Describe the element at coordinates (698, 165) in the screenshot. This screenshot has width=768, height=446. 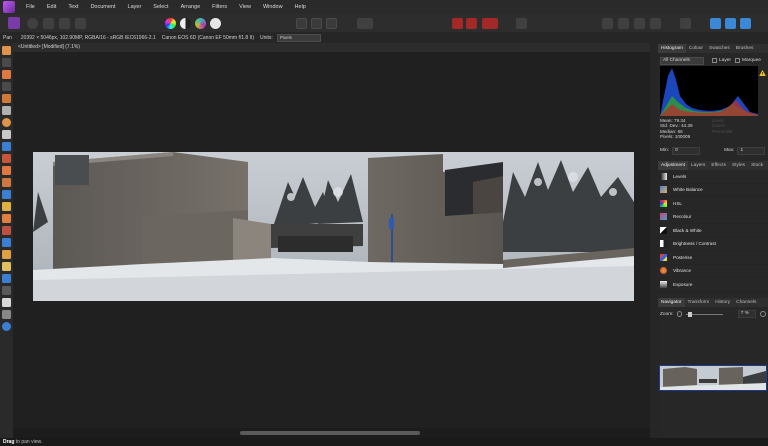
I see `tab-layers: Layers` at that location.